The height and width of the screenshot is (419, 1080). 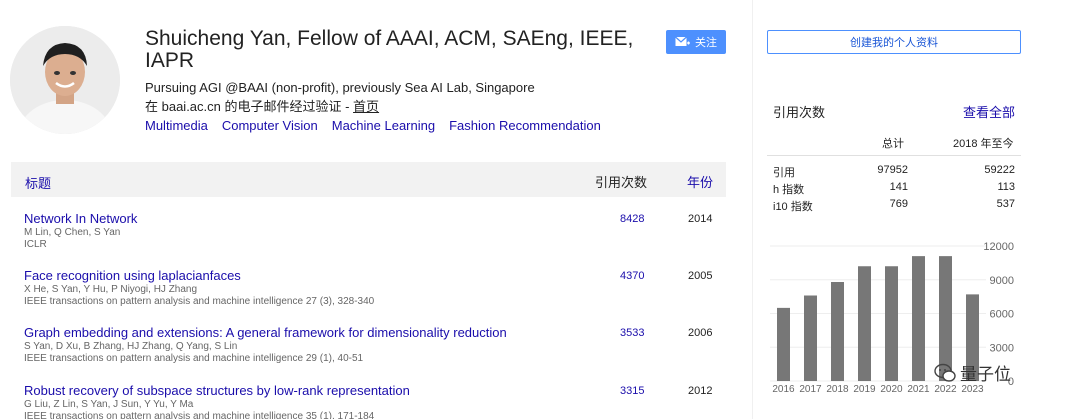 I want to click on y-tick-label: 9000, so click(x=1002, y=281).